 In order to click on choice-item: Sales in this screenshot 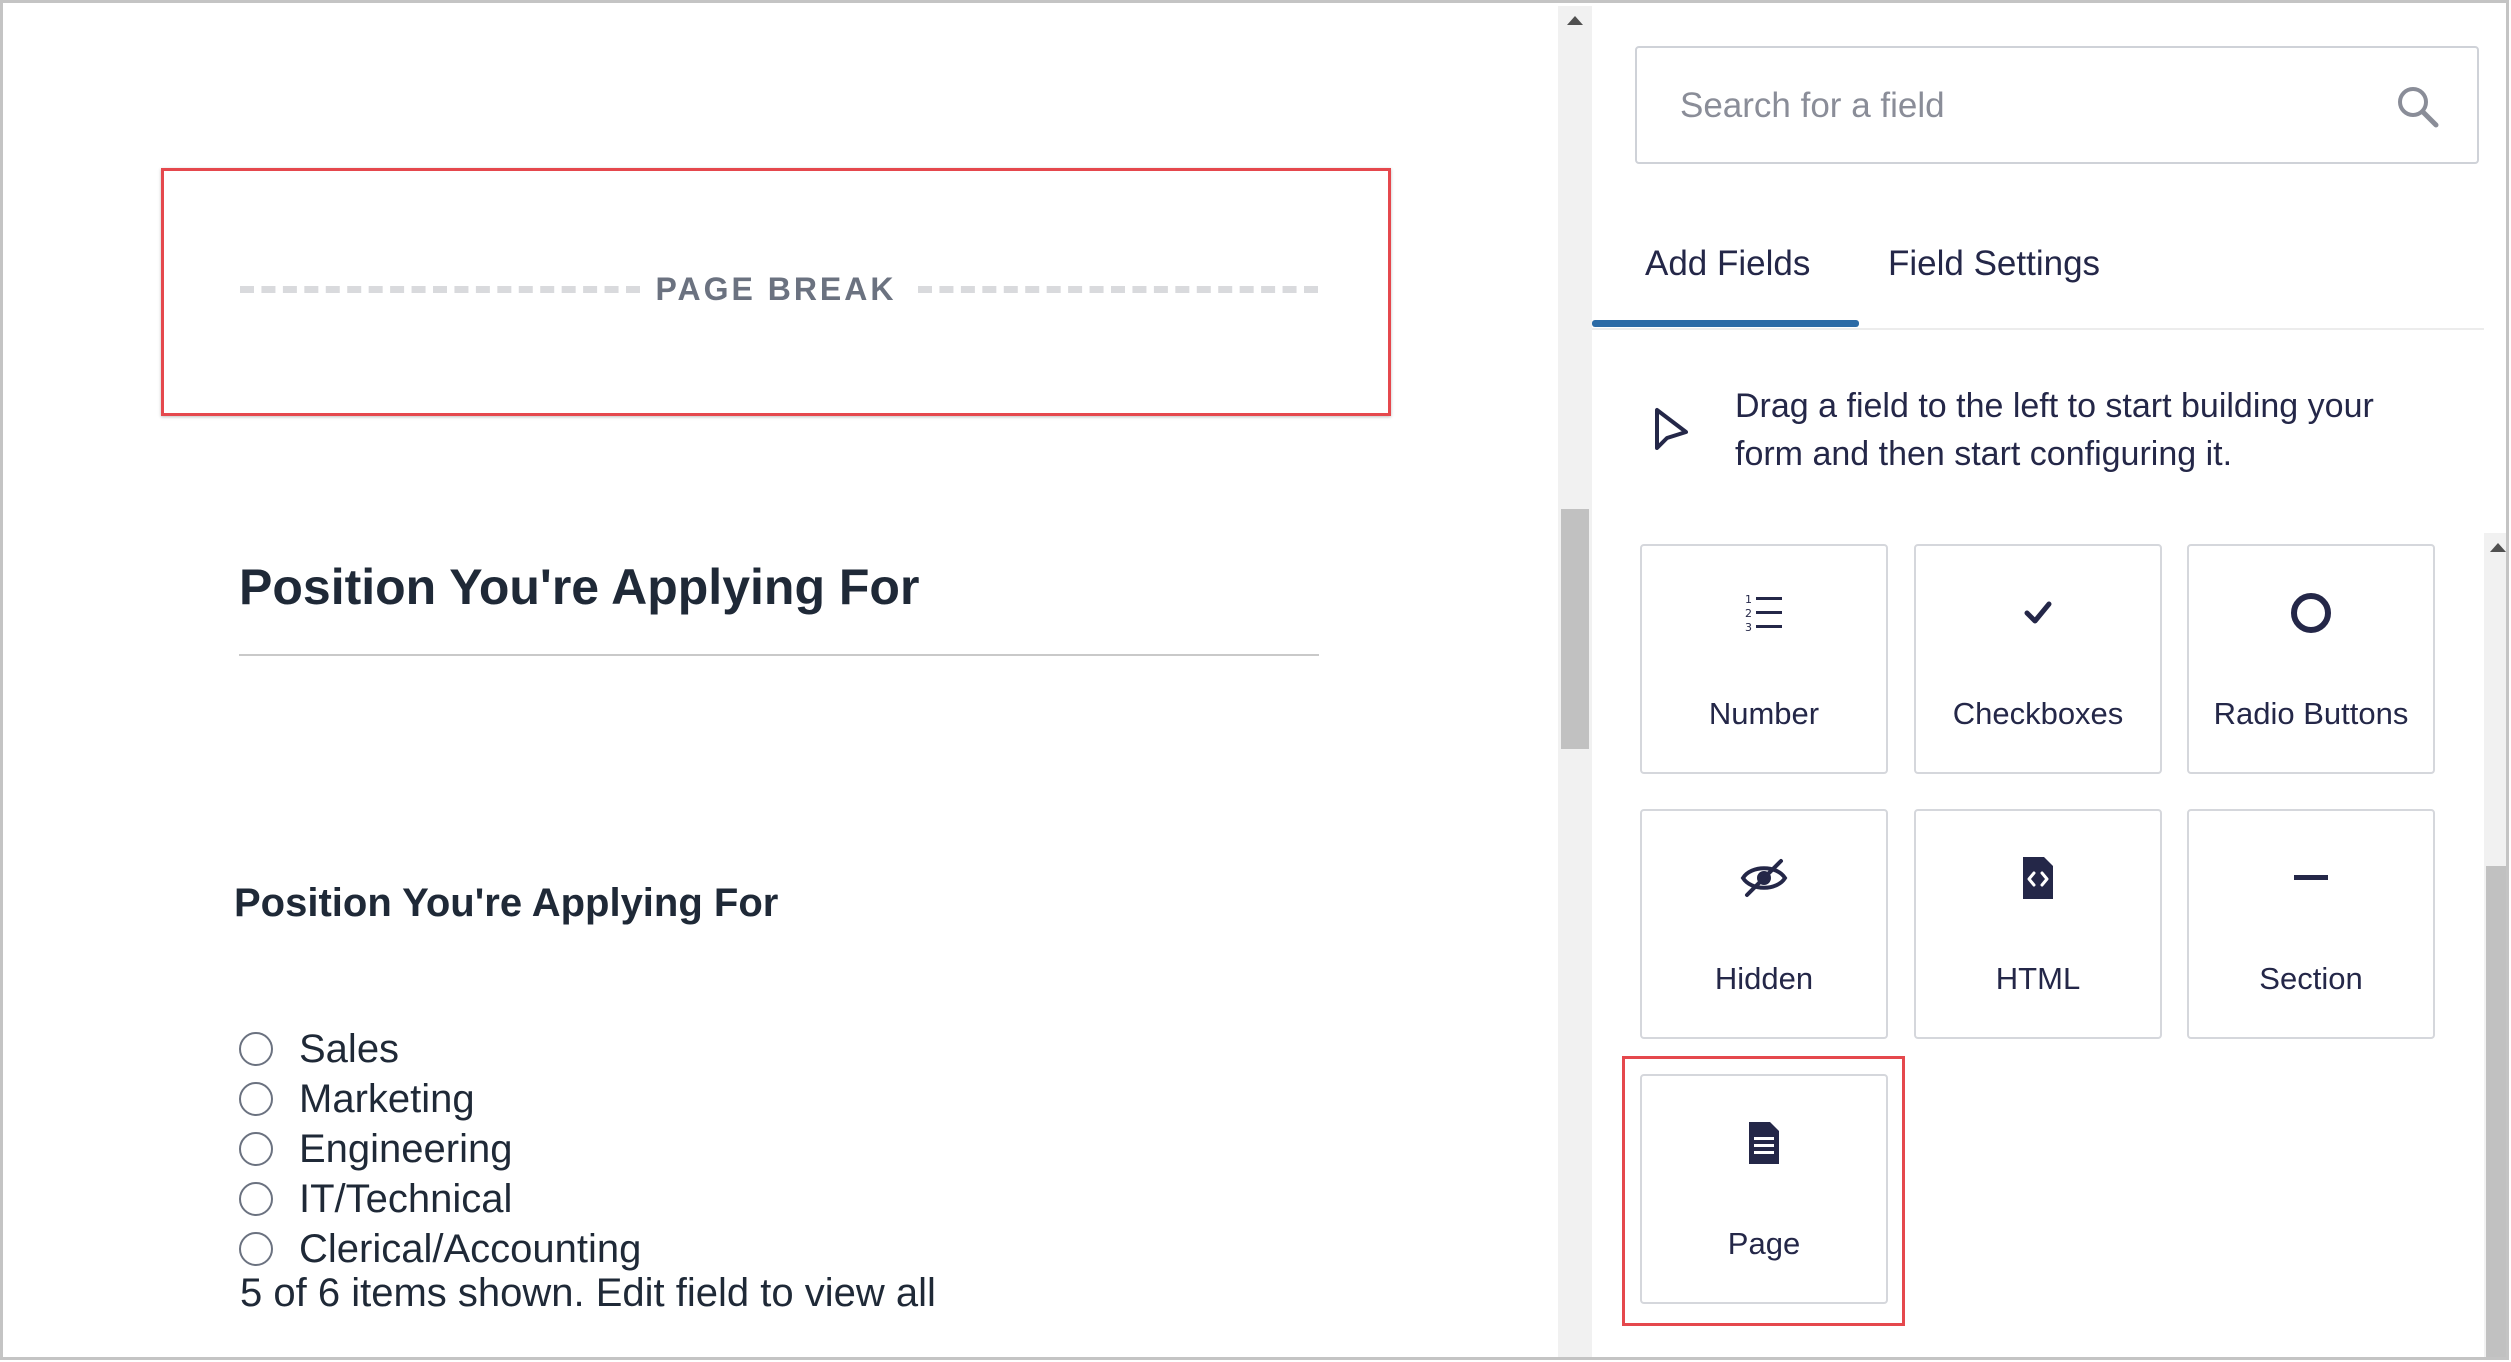, I will do `click(440, 1049)`.